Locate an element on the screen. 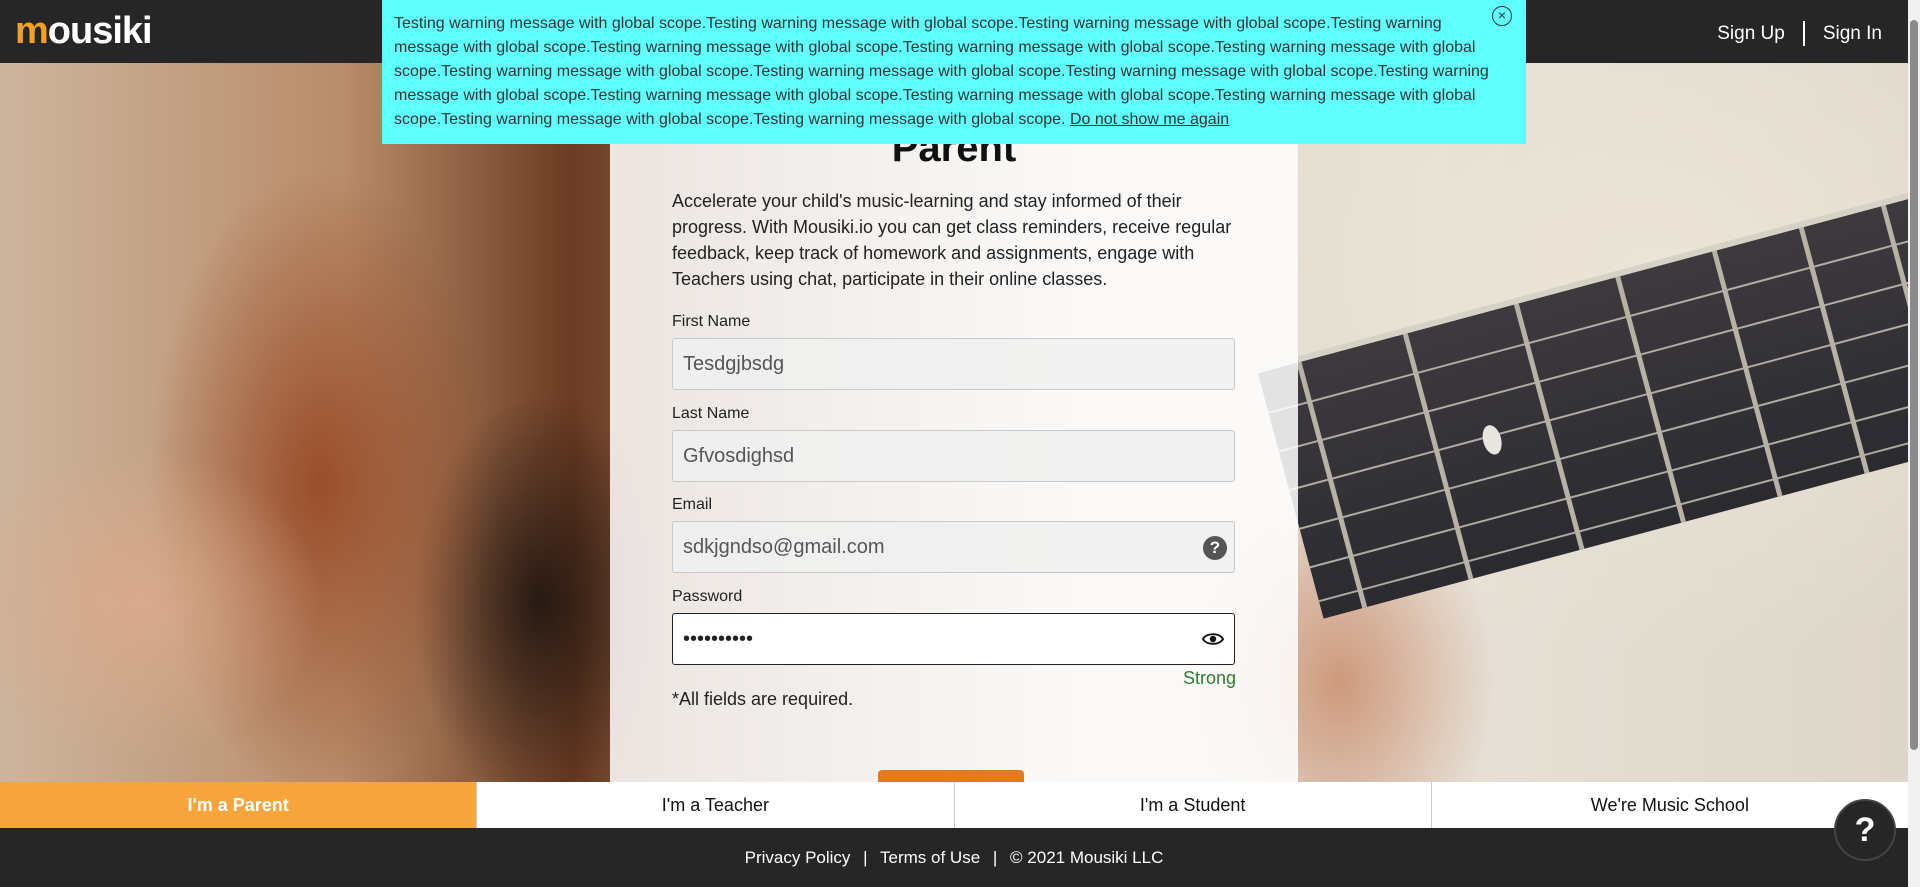  mousiki-logo: mousiki is located at coordinates (84, 31).